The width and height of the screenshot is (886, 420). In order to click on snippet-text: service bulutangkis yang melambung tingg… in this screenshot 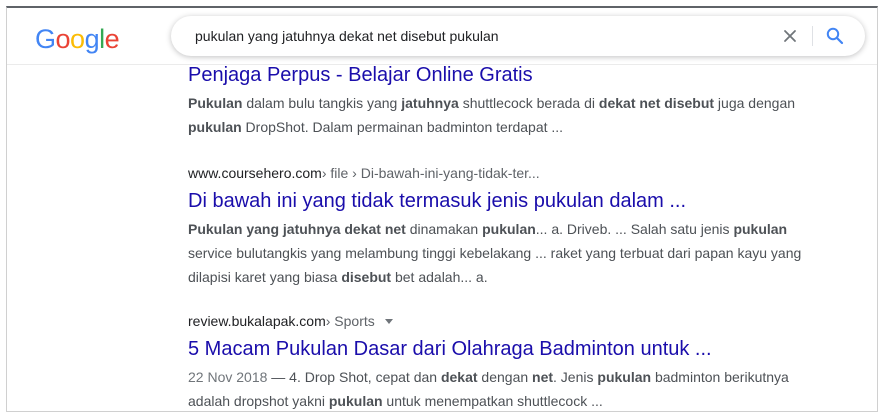, I will do `click(495, 265)`.